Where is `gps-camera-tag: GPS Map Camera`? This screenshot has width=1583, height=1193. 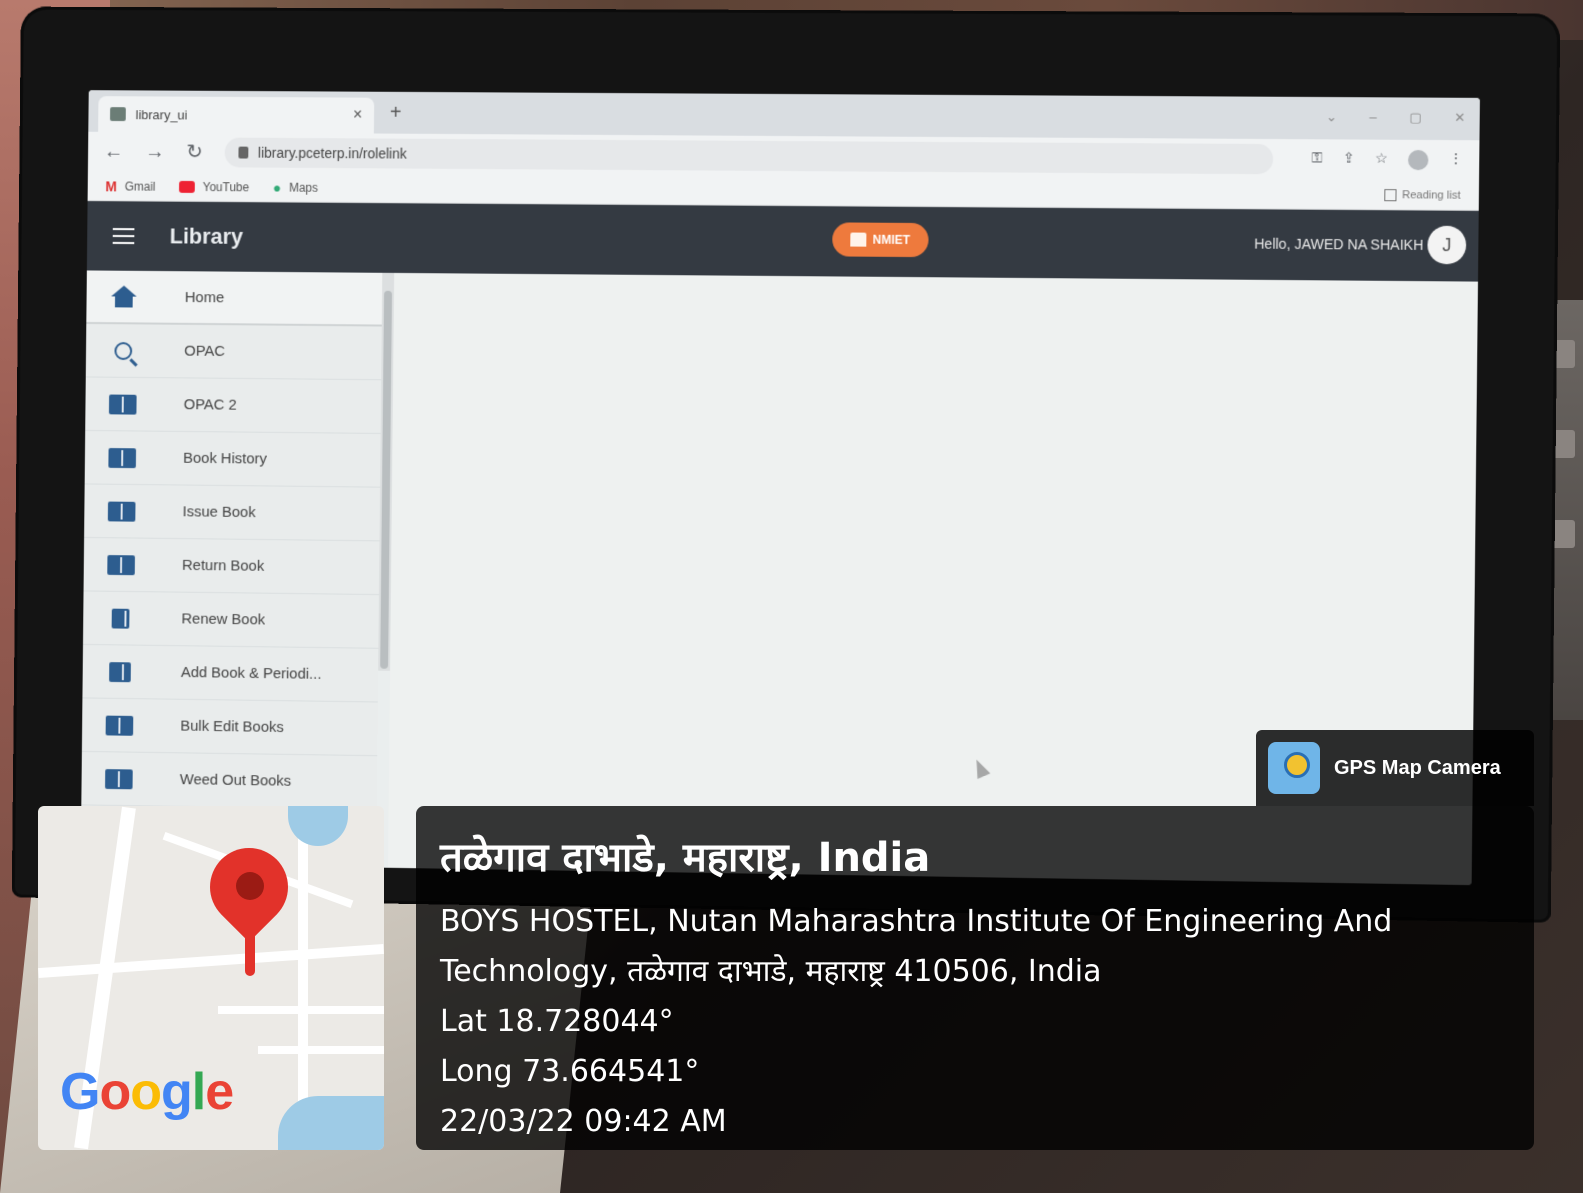
gps-camera-tag: GPS Map Camera is located at coordinates (1395, 768).